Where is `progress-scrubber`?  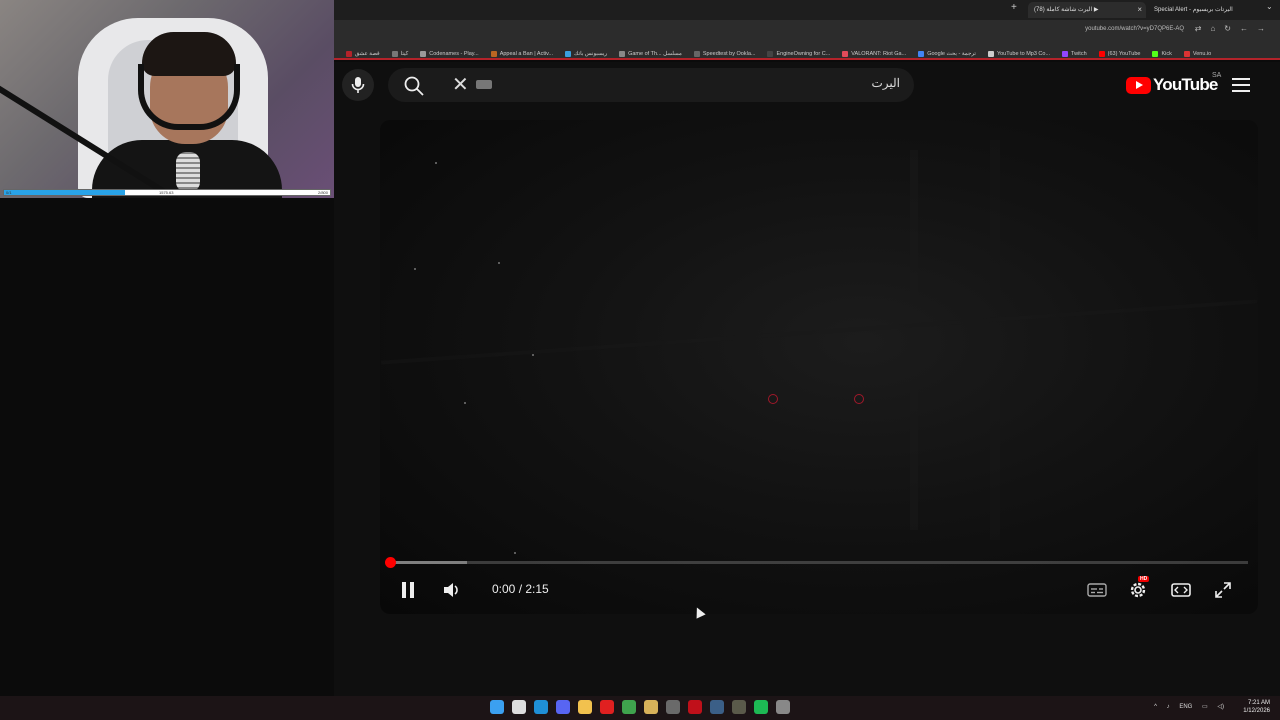 progress-scrubber is located at coordinates (390, 562).